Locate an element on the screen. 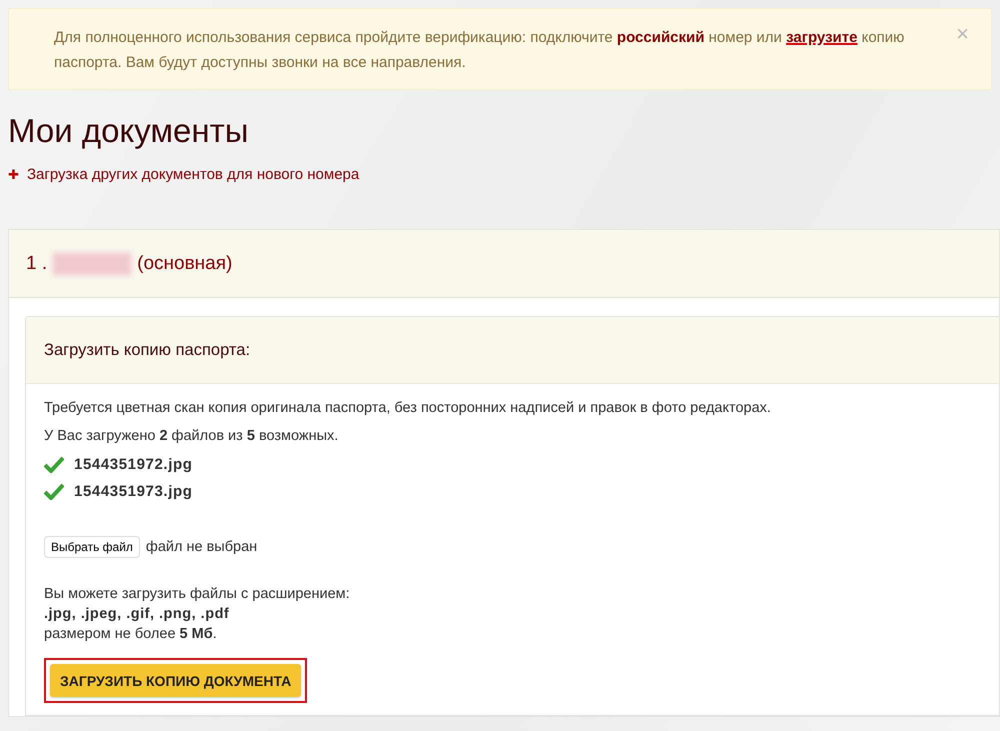 This screenshot has width=1000, height=731. formats-list: .jpg, .jpeg, .gif, .png, .pdf is located at coordinates (512, 614).